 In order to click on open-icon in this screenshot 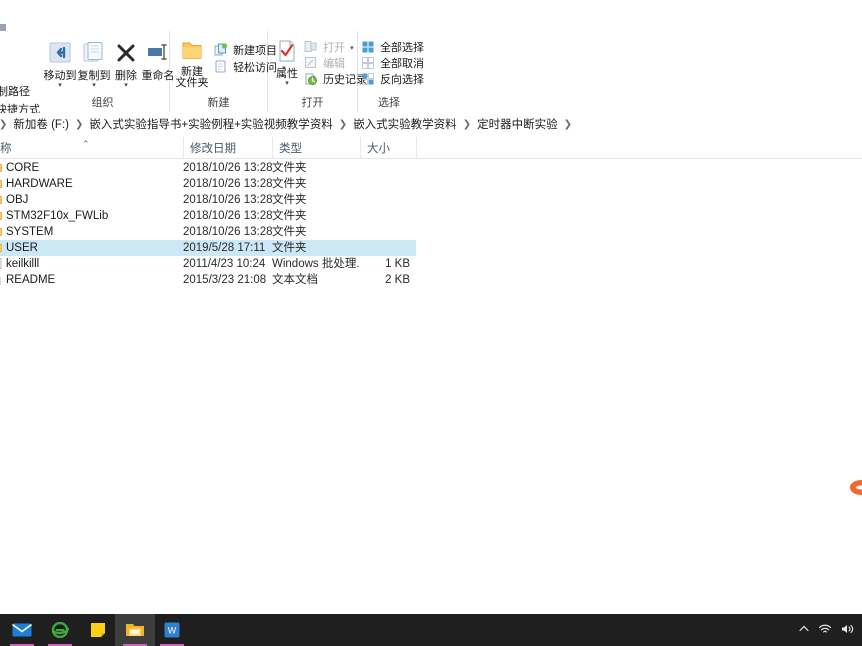, I will do `click(310, 48)`.